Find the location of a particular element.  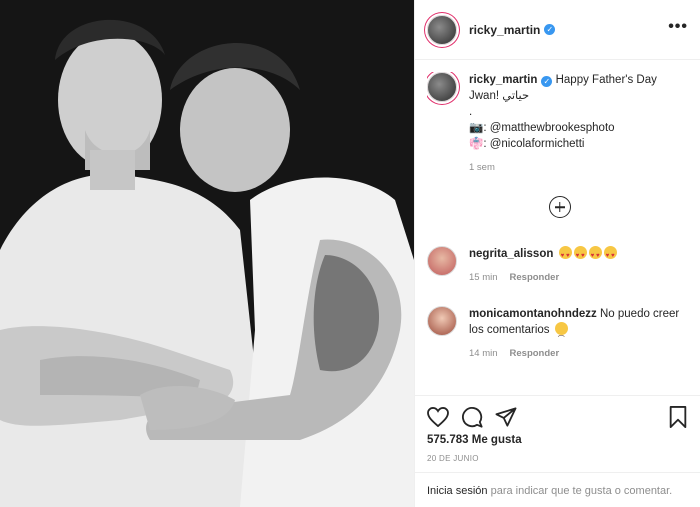

author-avatar is located at coordinates (442, 29).